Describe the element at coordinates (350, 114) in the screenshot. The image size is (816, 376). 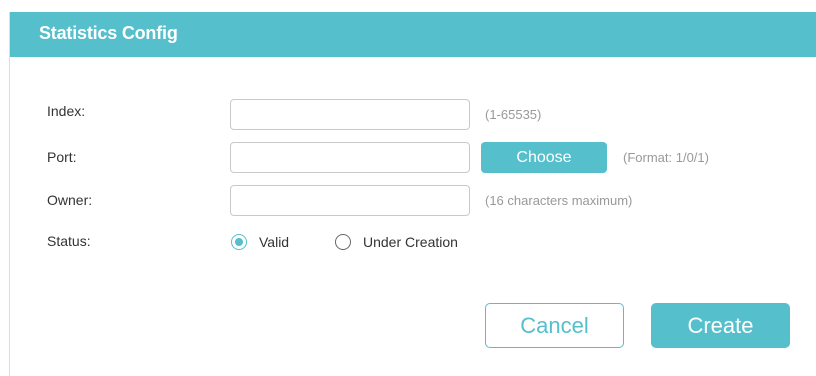
I see `index-input` at that location.